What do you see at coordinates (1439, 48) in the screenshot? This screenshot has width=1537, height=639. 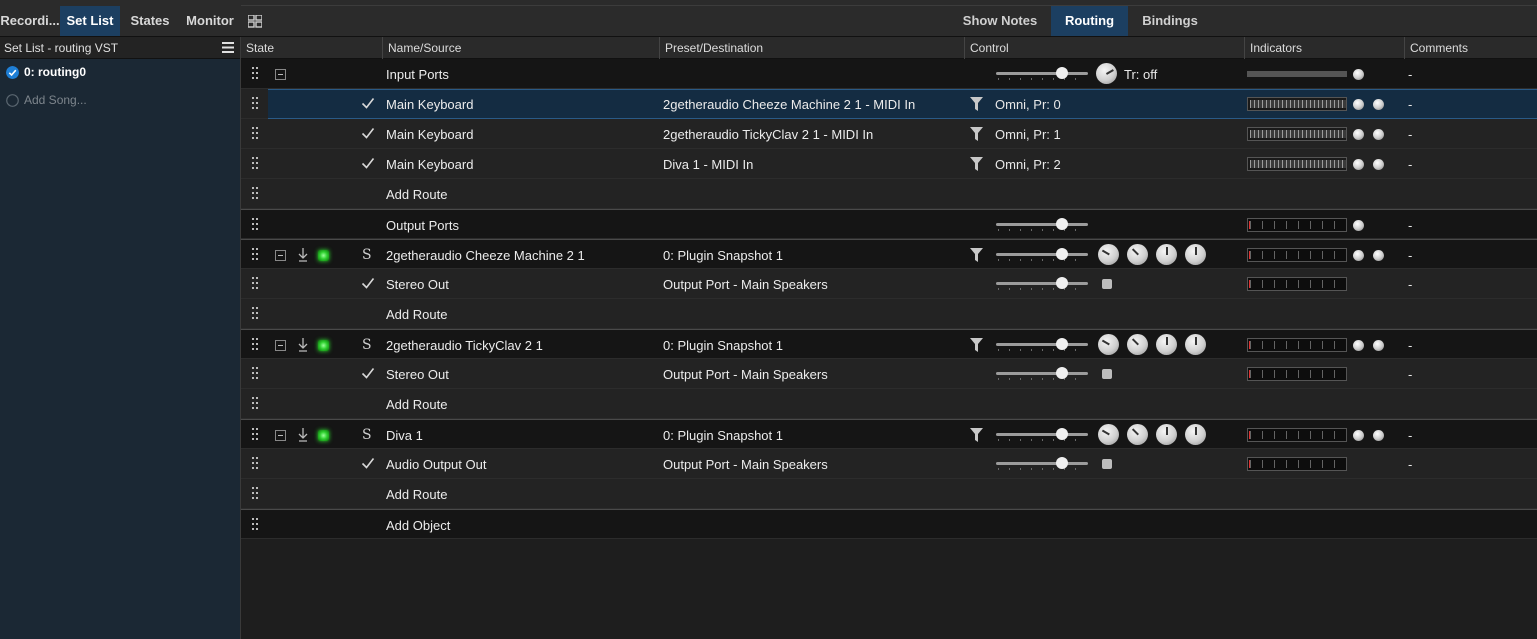 I see `col-comments: Comments` at bounding box center [1439, 48].